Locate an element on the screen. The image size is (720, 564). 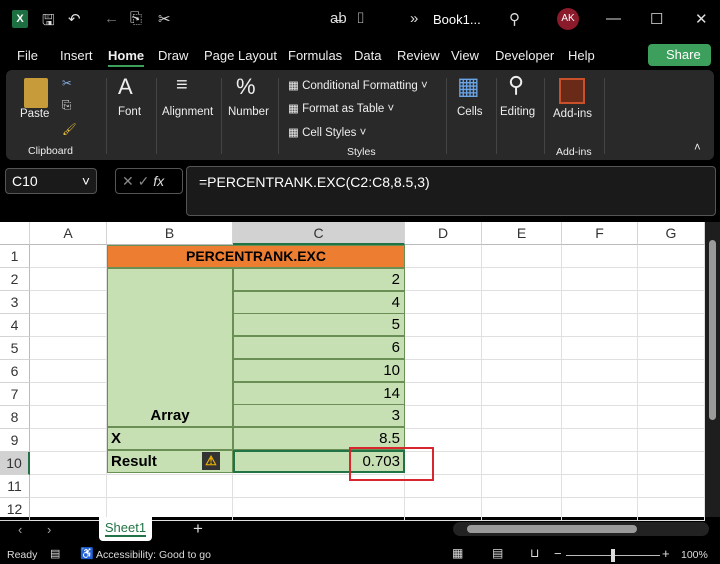
avatar: AK is located at coordinates (568, 19).